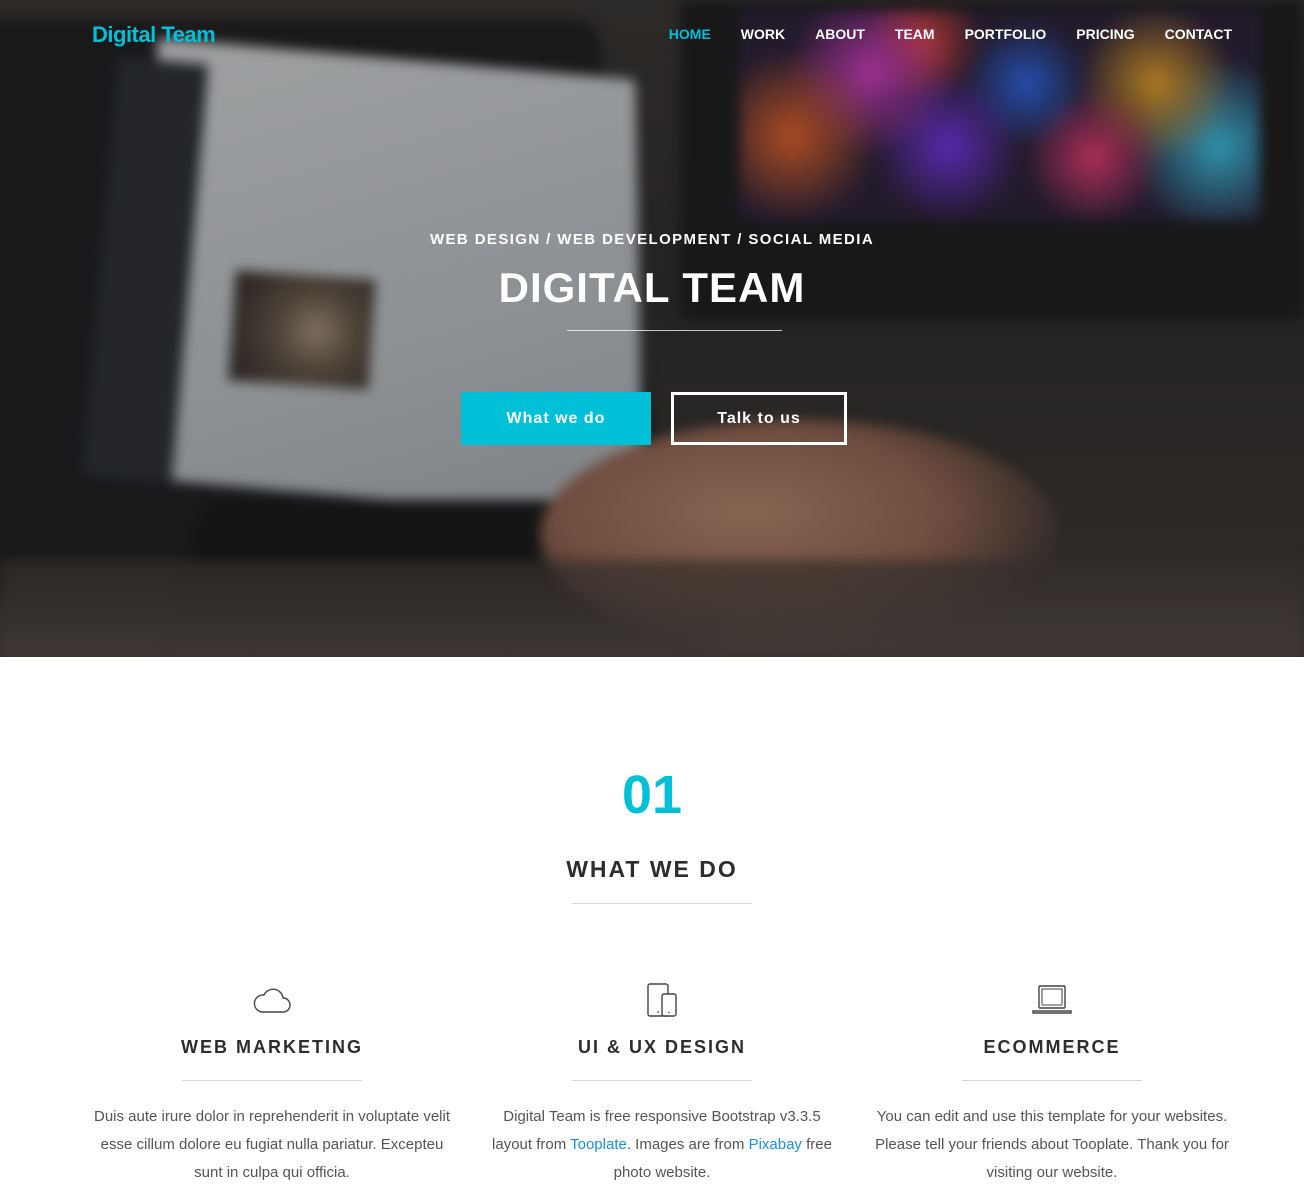 The image size is (1304, 1200). I want to click on devices-icon, so click(662, 1000).